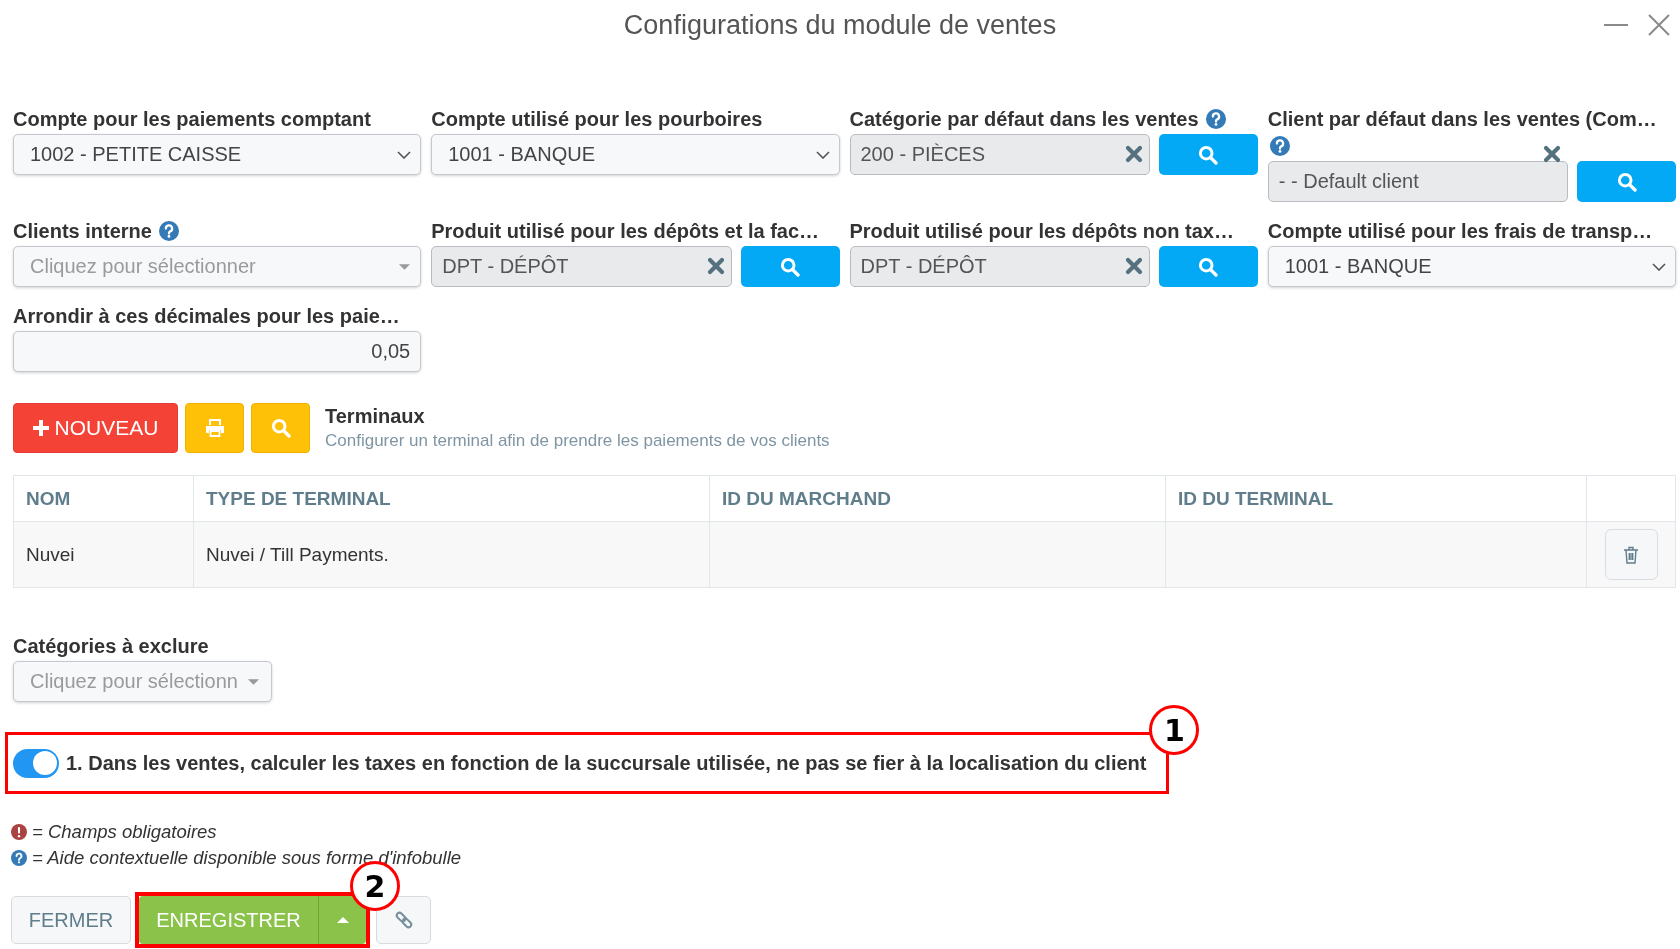 The width and height of the screenshot is (1680, 949). What do you see at coordinates (82, 231) in the screenshot?
I see `field-label: Clients interne` at bounding box center [82, 231].